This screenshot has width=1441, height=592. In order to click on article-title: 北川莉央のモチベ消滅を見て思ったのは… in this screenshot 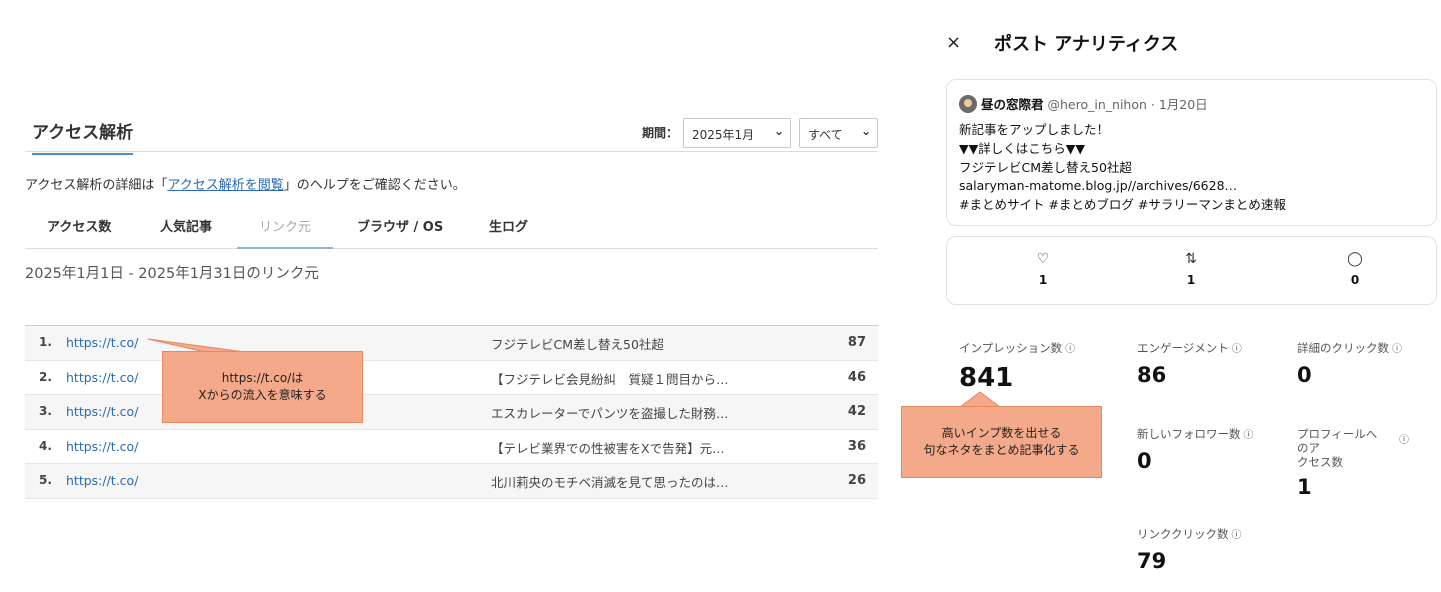, I will do `click(610, 481)`.